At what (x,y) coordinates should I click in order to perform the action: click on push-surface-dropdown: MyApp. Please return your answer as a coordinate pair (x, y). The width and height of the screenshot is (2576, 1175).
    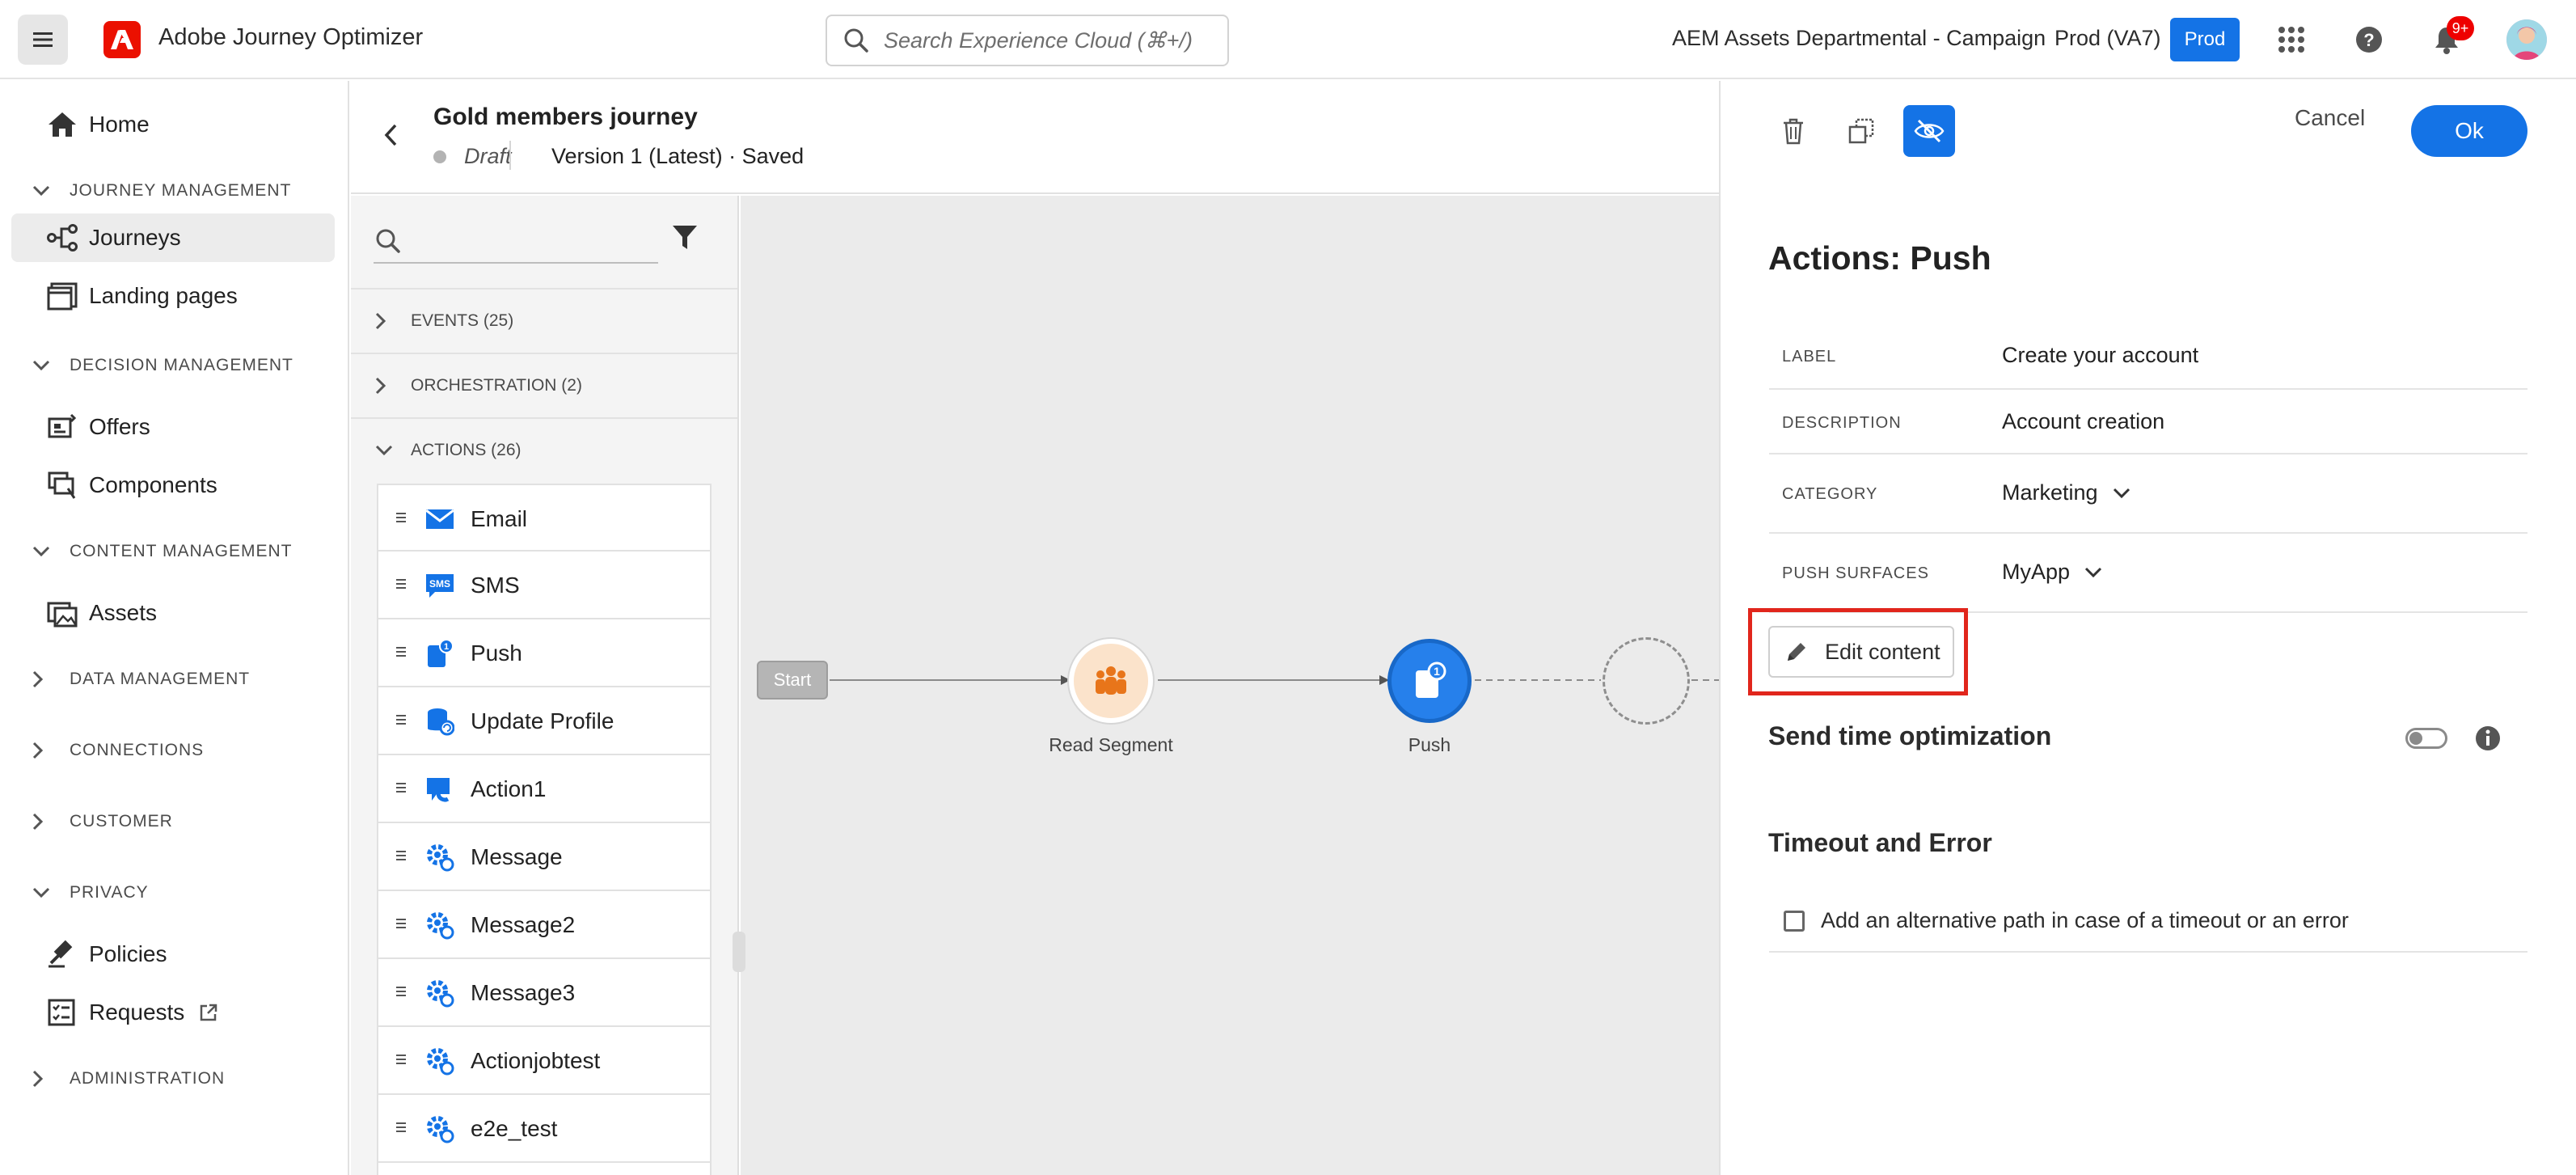
    Looking at the image, I should click on (2052, 572).